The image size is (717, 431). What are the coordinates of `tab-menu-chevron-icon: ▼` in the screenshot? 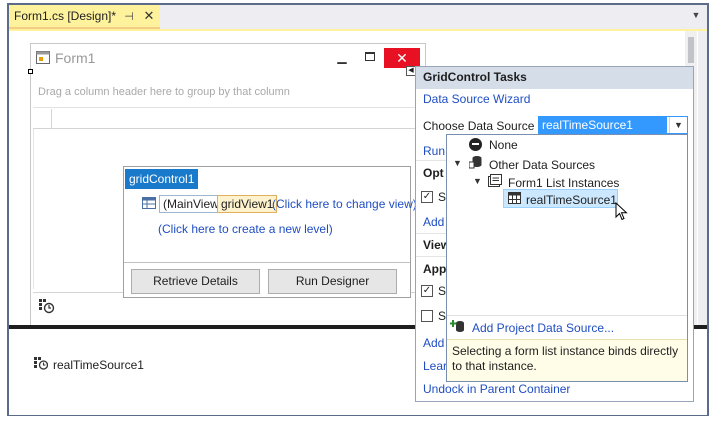 It's located at (696, 16).